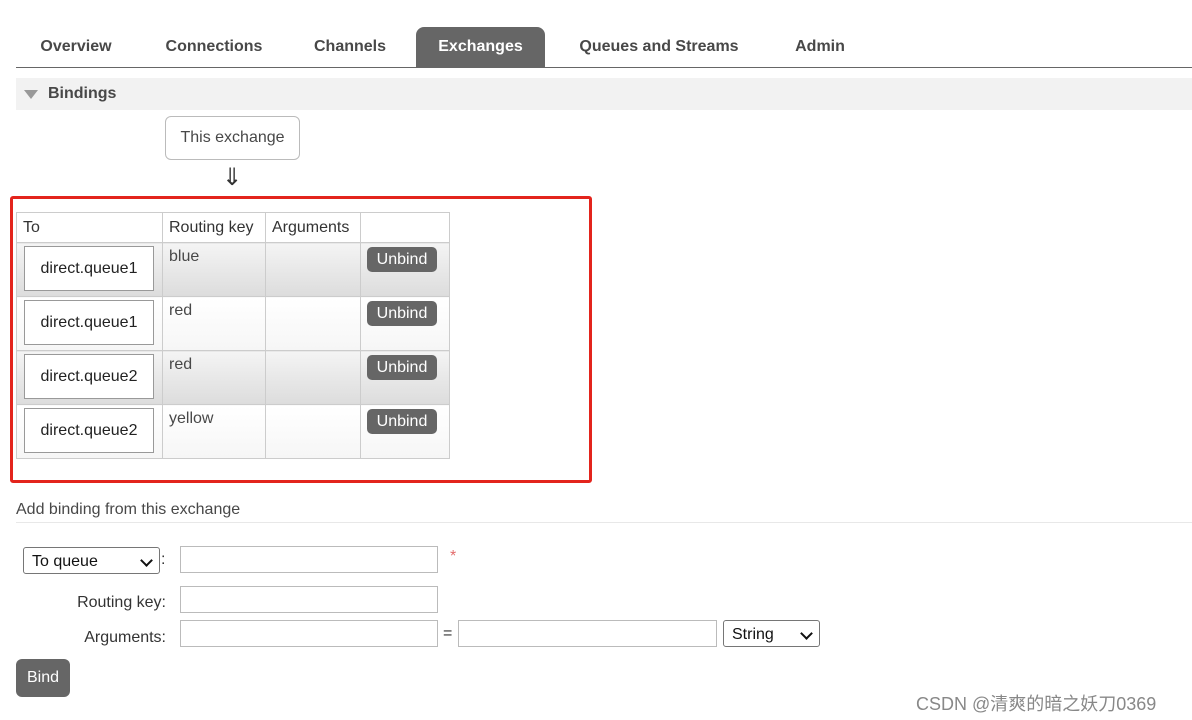 Image resolution: width=1192 pixels, height=720 pixels. I want to click on table-row: direct.queue1 red Unbind, so click(233, 323).